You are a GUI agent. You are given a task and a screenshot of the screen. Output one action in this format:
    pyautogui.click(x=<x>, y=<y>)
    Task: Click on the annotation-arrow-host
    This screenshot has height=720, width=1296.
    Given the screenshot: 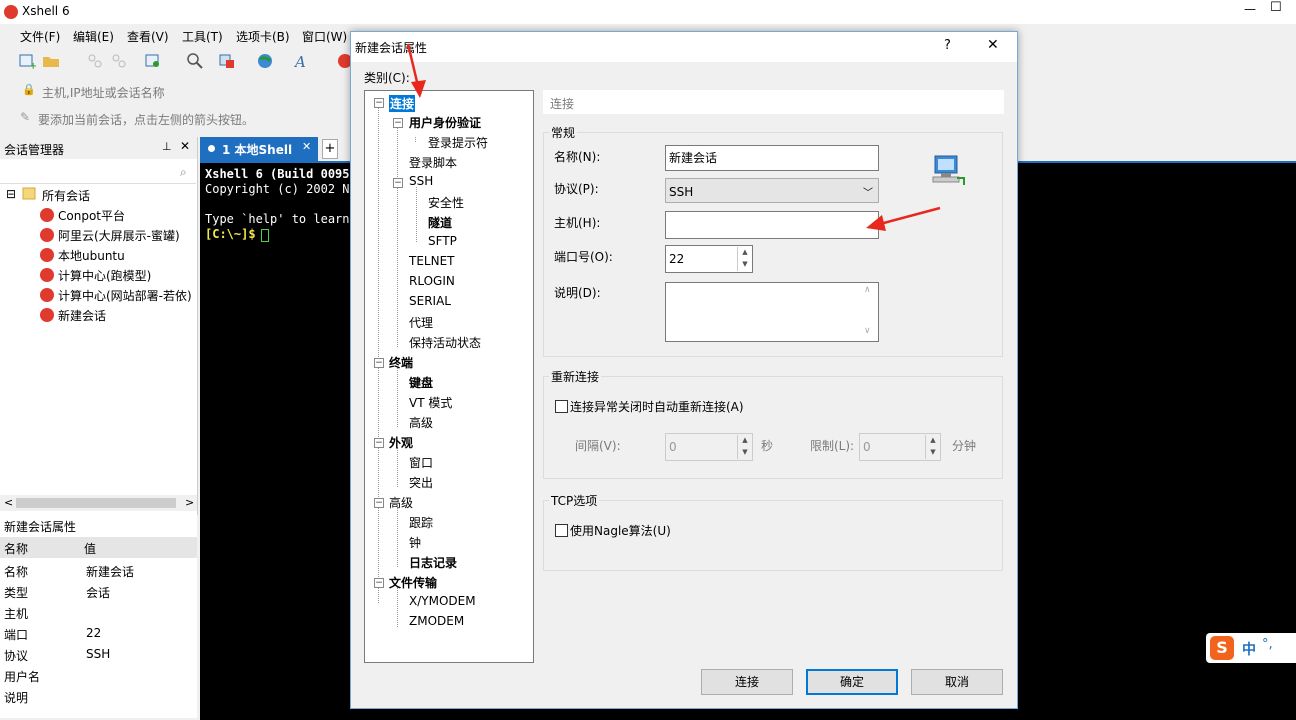 What is the action you would take?
    pyautogui.click(x=903, y=218)
    